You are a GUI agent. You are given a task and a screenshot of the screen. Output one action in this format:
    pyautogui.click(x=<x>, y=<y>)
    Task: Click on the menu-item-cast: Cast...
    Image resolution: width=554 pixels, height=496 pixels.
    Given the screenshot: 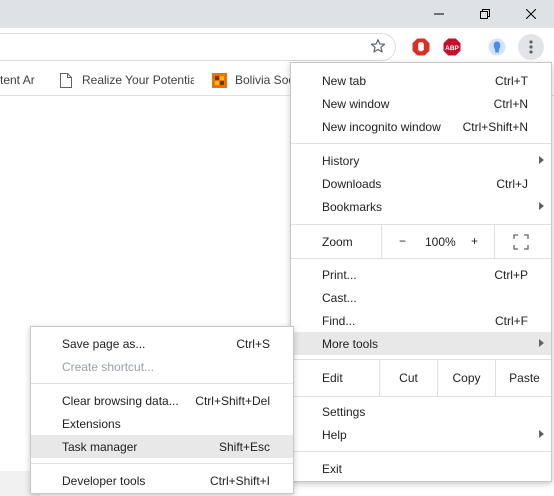 What is the action you would take?
    pyautogui.click(x=421, y=297)
    